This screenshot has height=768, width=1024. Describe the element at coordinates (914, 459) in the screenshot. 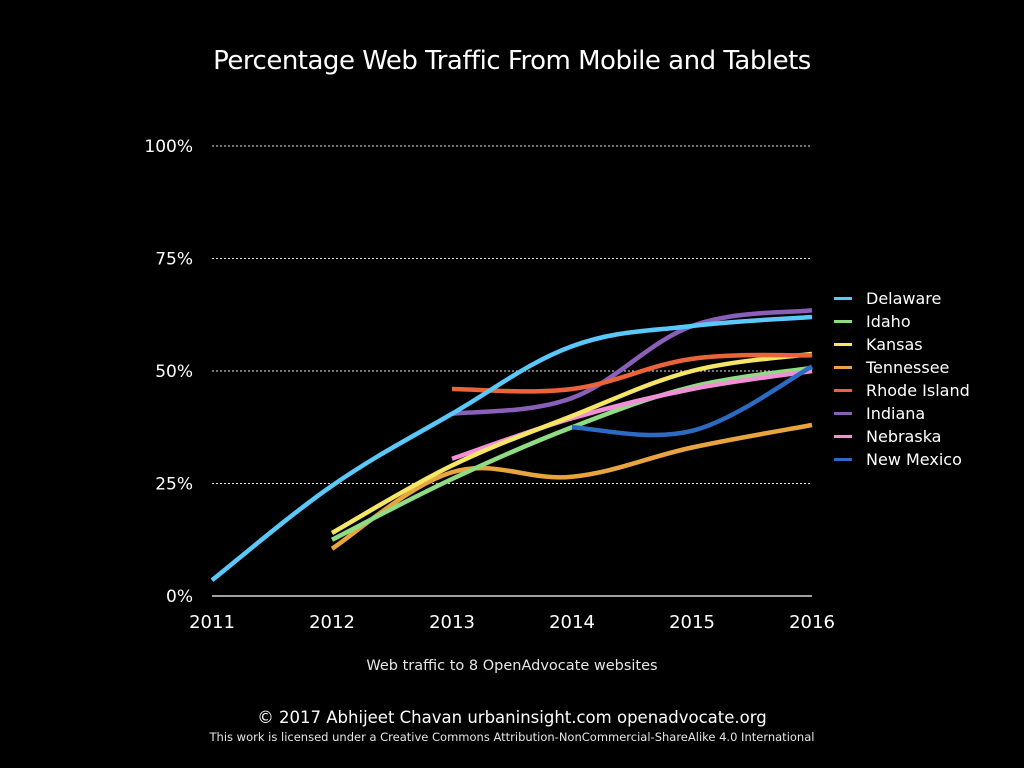

I see `legend-label: New Mexico` at that location.